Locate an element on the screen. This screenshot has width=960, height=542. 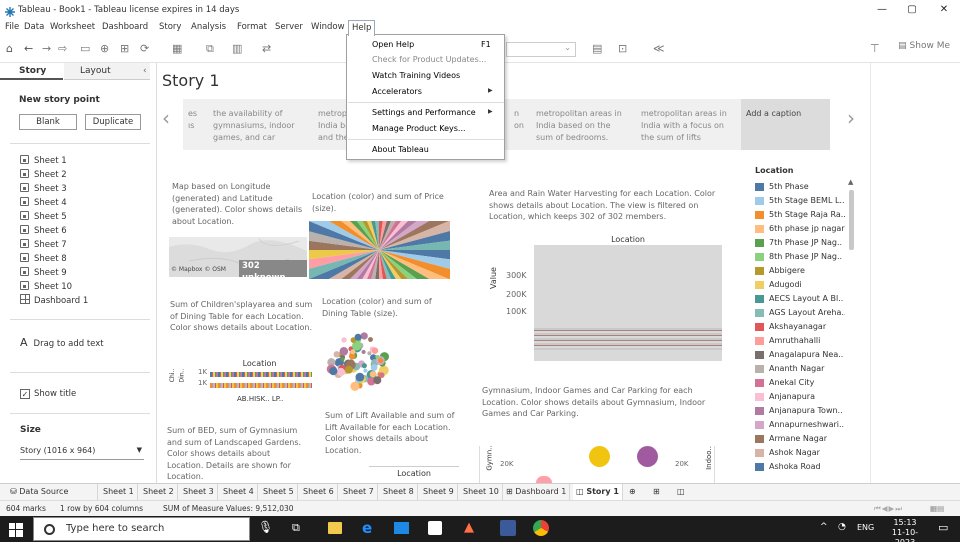
network-icon: ◔ is located at coordinates (842, 527).